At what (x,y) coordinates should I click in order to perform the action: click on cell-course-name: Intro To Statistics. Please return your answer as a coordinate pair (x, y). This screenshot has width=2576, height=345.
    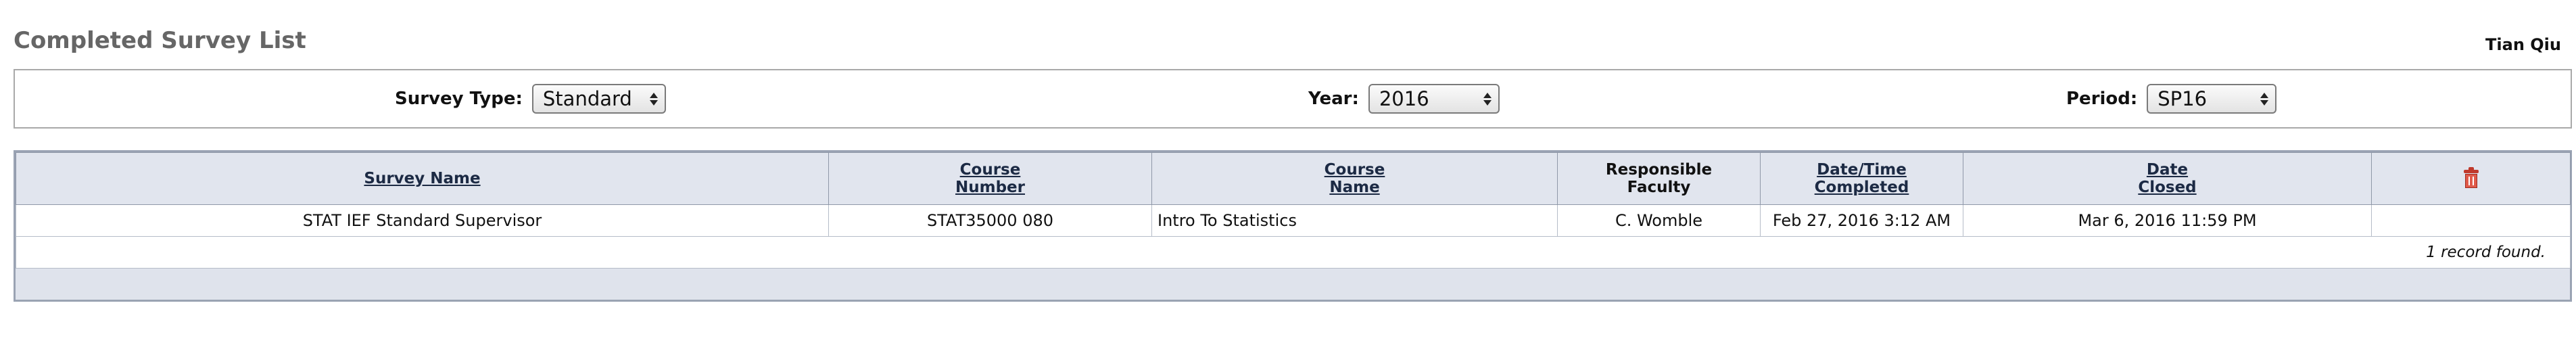
    Looking at the image, I should click on (1354, 221).